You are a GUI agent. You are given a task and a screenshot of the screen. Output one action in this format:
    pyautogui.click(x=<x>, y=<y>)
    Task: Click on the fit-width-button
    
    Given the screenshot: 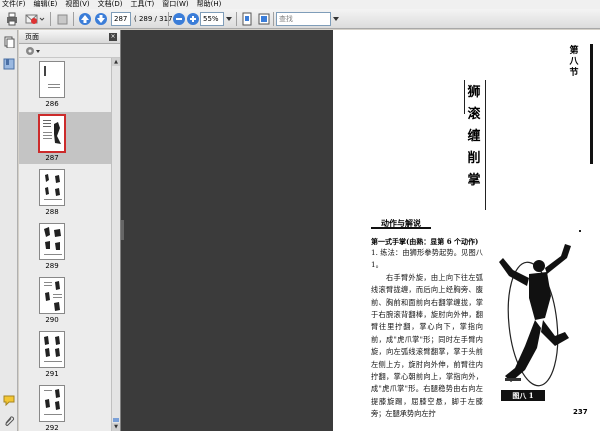 What is the action you would take?
    pyautogui.click(x=264, y=19)
    